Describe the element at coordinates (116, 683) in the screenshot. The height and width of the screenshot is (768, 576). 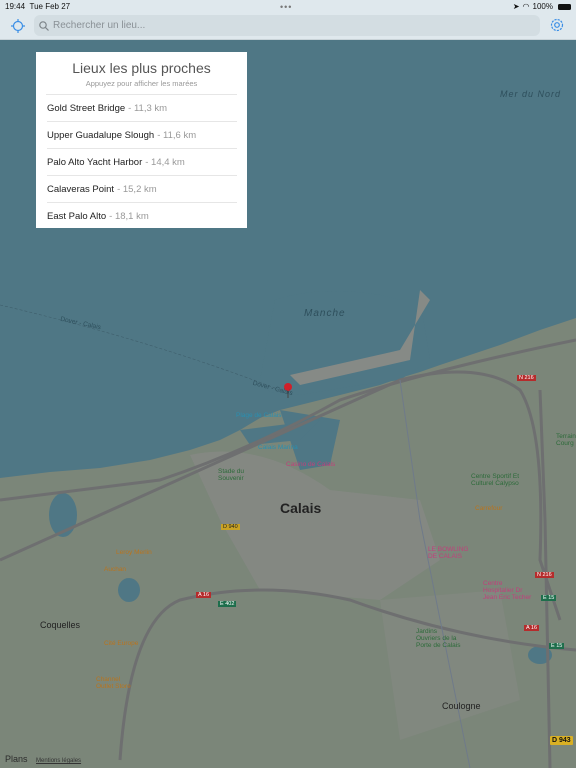
I see `poi-channel-outlet: Channel Outlet Store` at that location.